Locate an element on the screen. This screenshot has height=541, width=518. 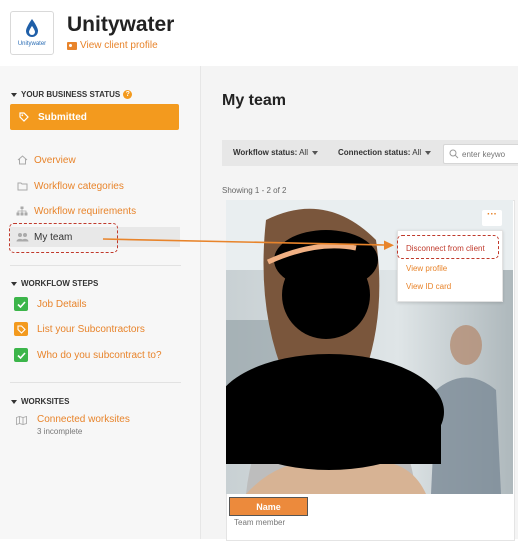
team-member-name: Name is located at coordinates (268, 506).